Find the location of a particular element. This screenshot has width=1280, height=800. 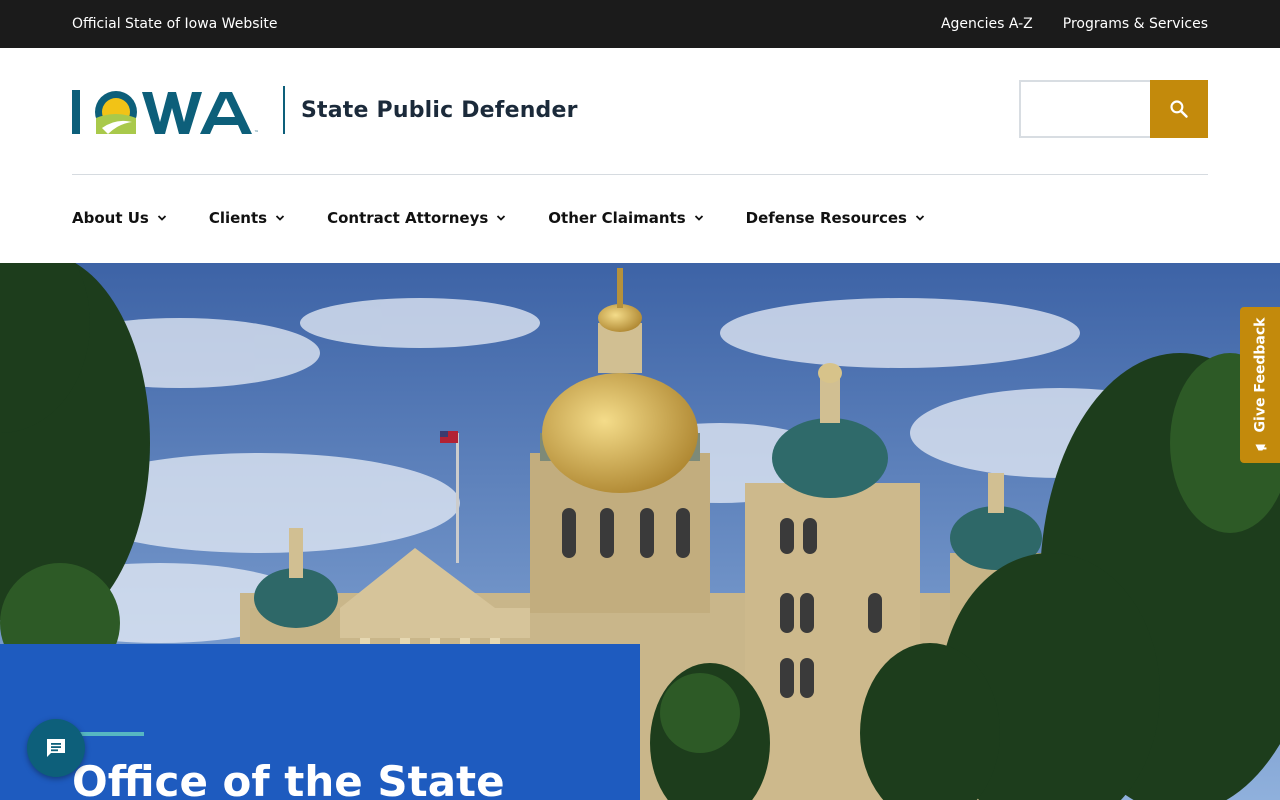

nav-label: Contract Attorneys is located at coordinates (408, 218).